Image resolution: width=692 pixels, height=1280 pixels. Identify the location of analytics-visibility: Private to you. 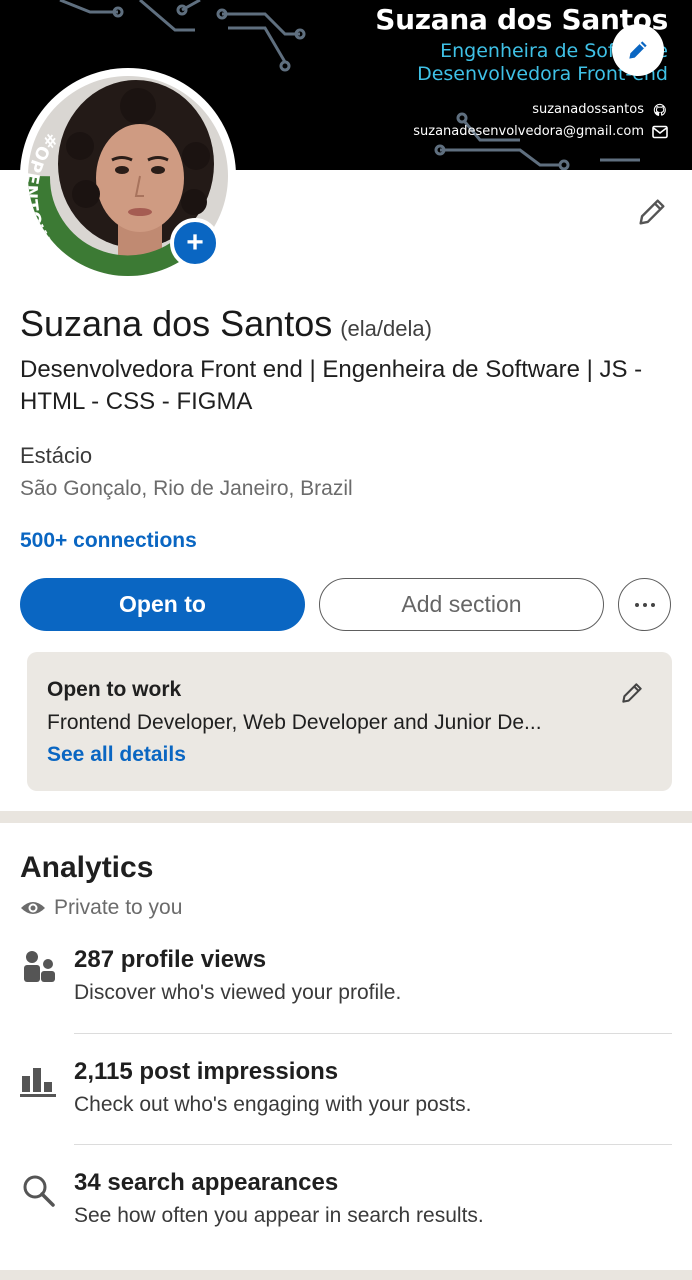
(101, 908).